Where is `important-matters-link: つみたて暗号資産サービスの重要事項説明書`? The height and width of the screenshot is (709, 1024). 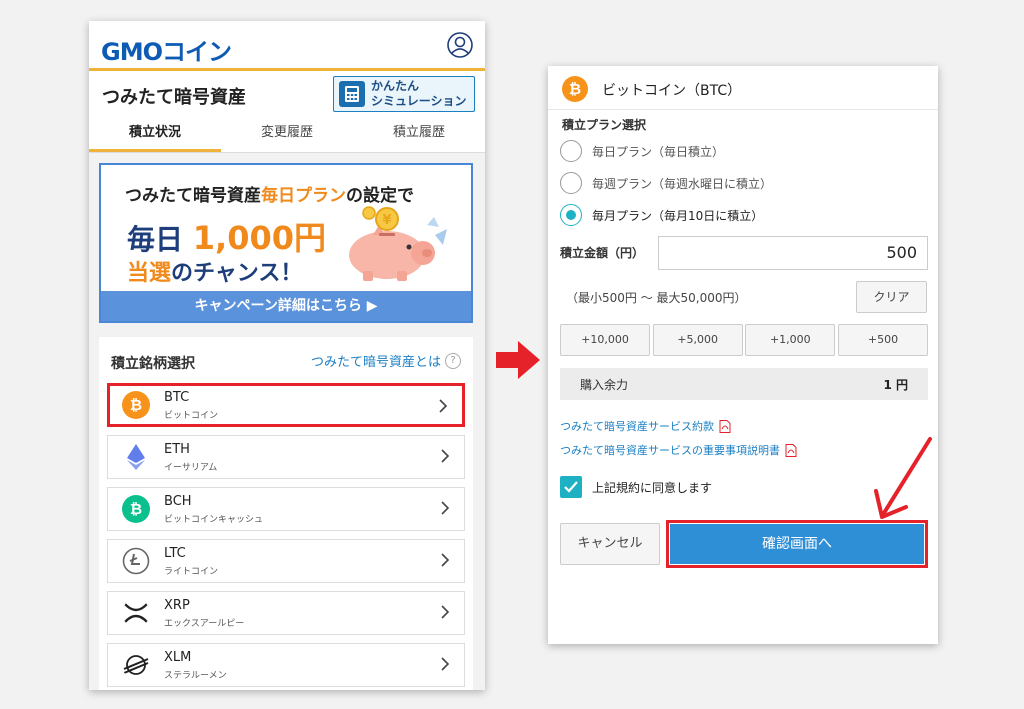 important-matters-link: つみたて暗号資産サービスの重要事項説明書 is located at coordinates (678, 450).